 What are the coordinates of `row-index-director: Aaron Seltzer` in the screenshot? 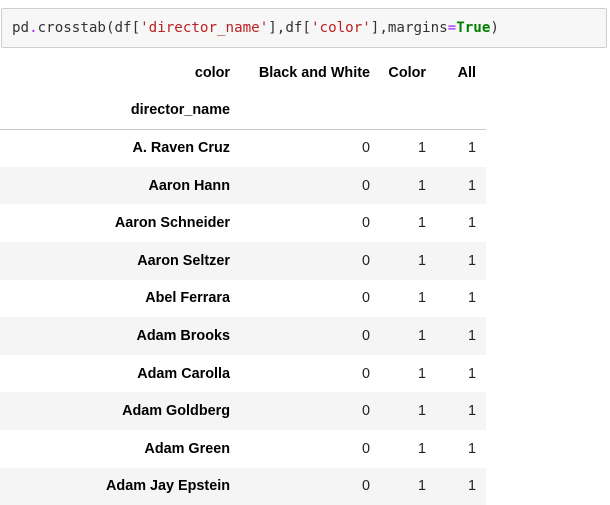 It's located at (183, 260).